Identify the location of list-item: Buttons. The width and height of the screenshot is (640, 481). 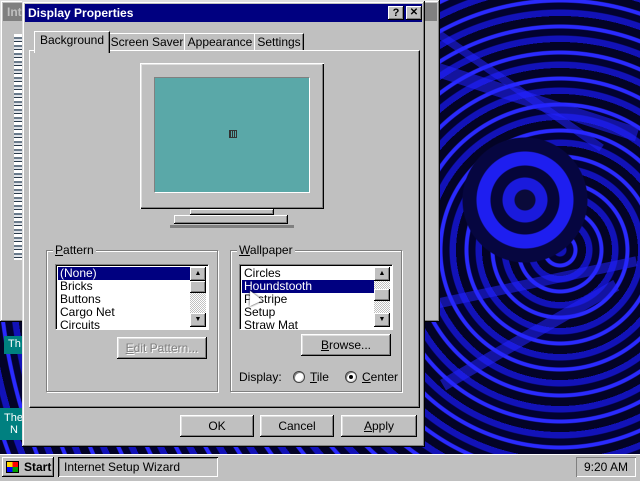
(124, 299).